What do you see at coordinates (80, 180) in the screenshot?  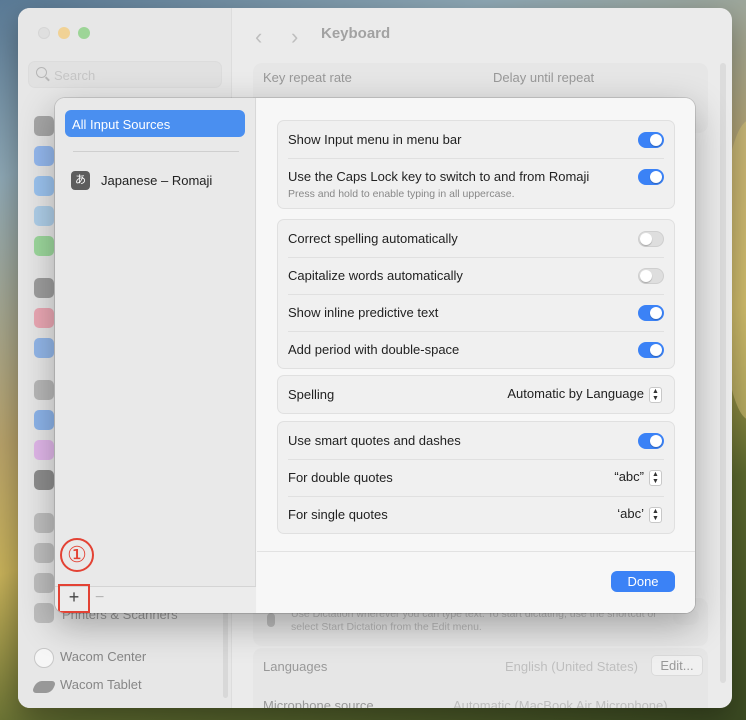 I see `hiragana-a-icon: あ` at bounding box center [80, 180].